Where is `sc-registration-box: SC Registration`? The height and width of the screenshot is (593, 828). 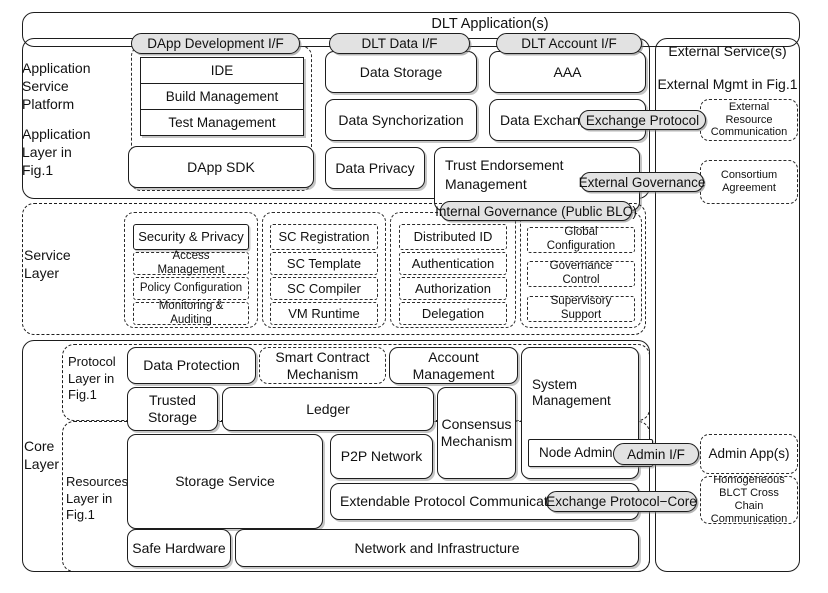 sc-registration-box: SC Registration is located at coordinates (324, 237).